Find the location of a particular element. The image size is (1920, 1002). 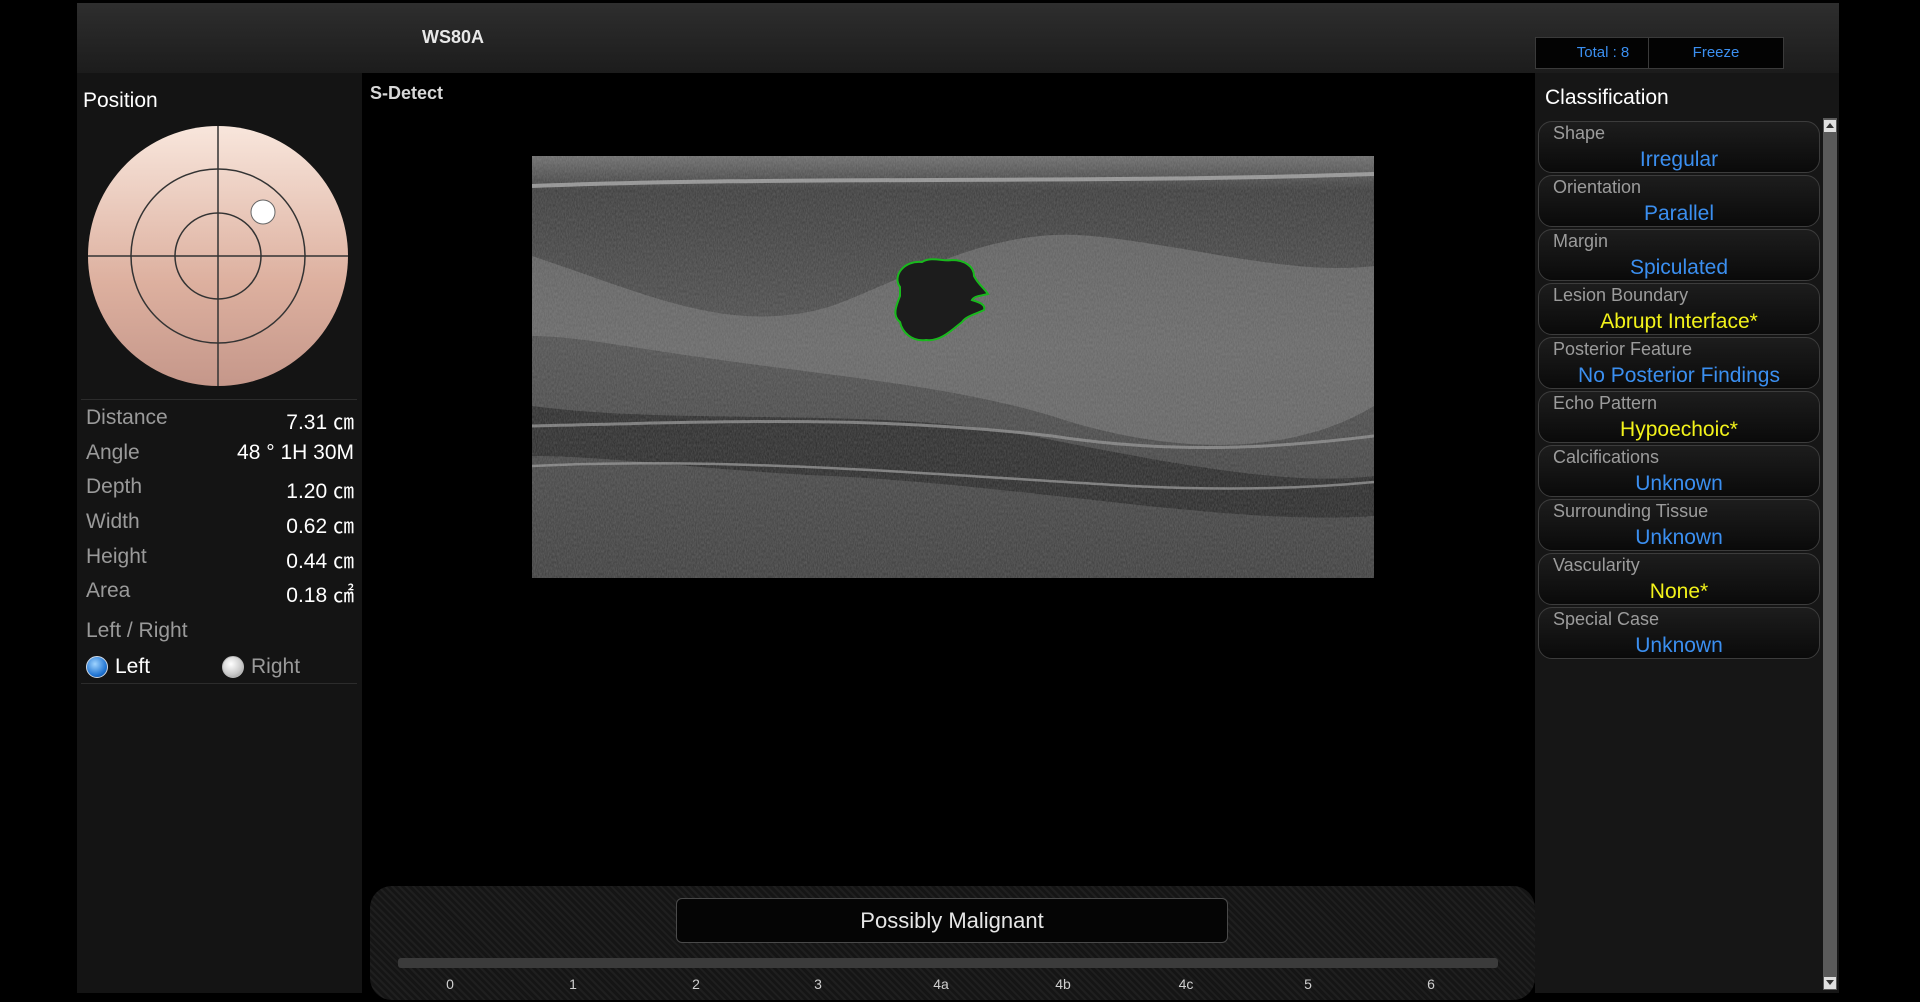

scroll-up-button is located at coordinates (1830, 126).